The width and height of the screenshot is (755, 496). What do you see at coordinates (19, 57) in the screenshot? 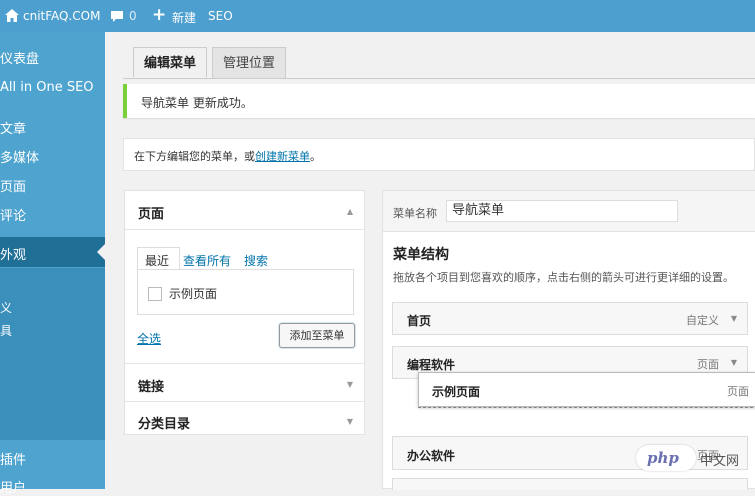
I see `sidebar-item-dashboard: 仪表盘` at bounding box center [19, 57].